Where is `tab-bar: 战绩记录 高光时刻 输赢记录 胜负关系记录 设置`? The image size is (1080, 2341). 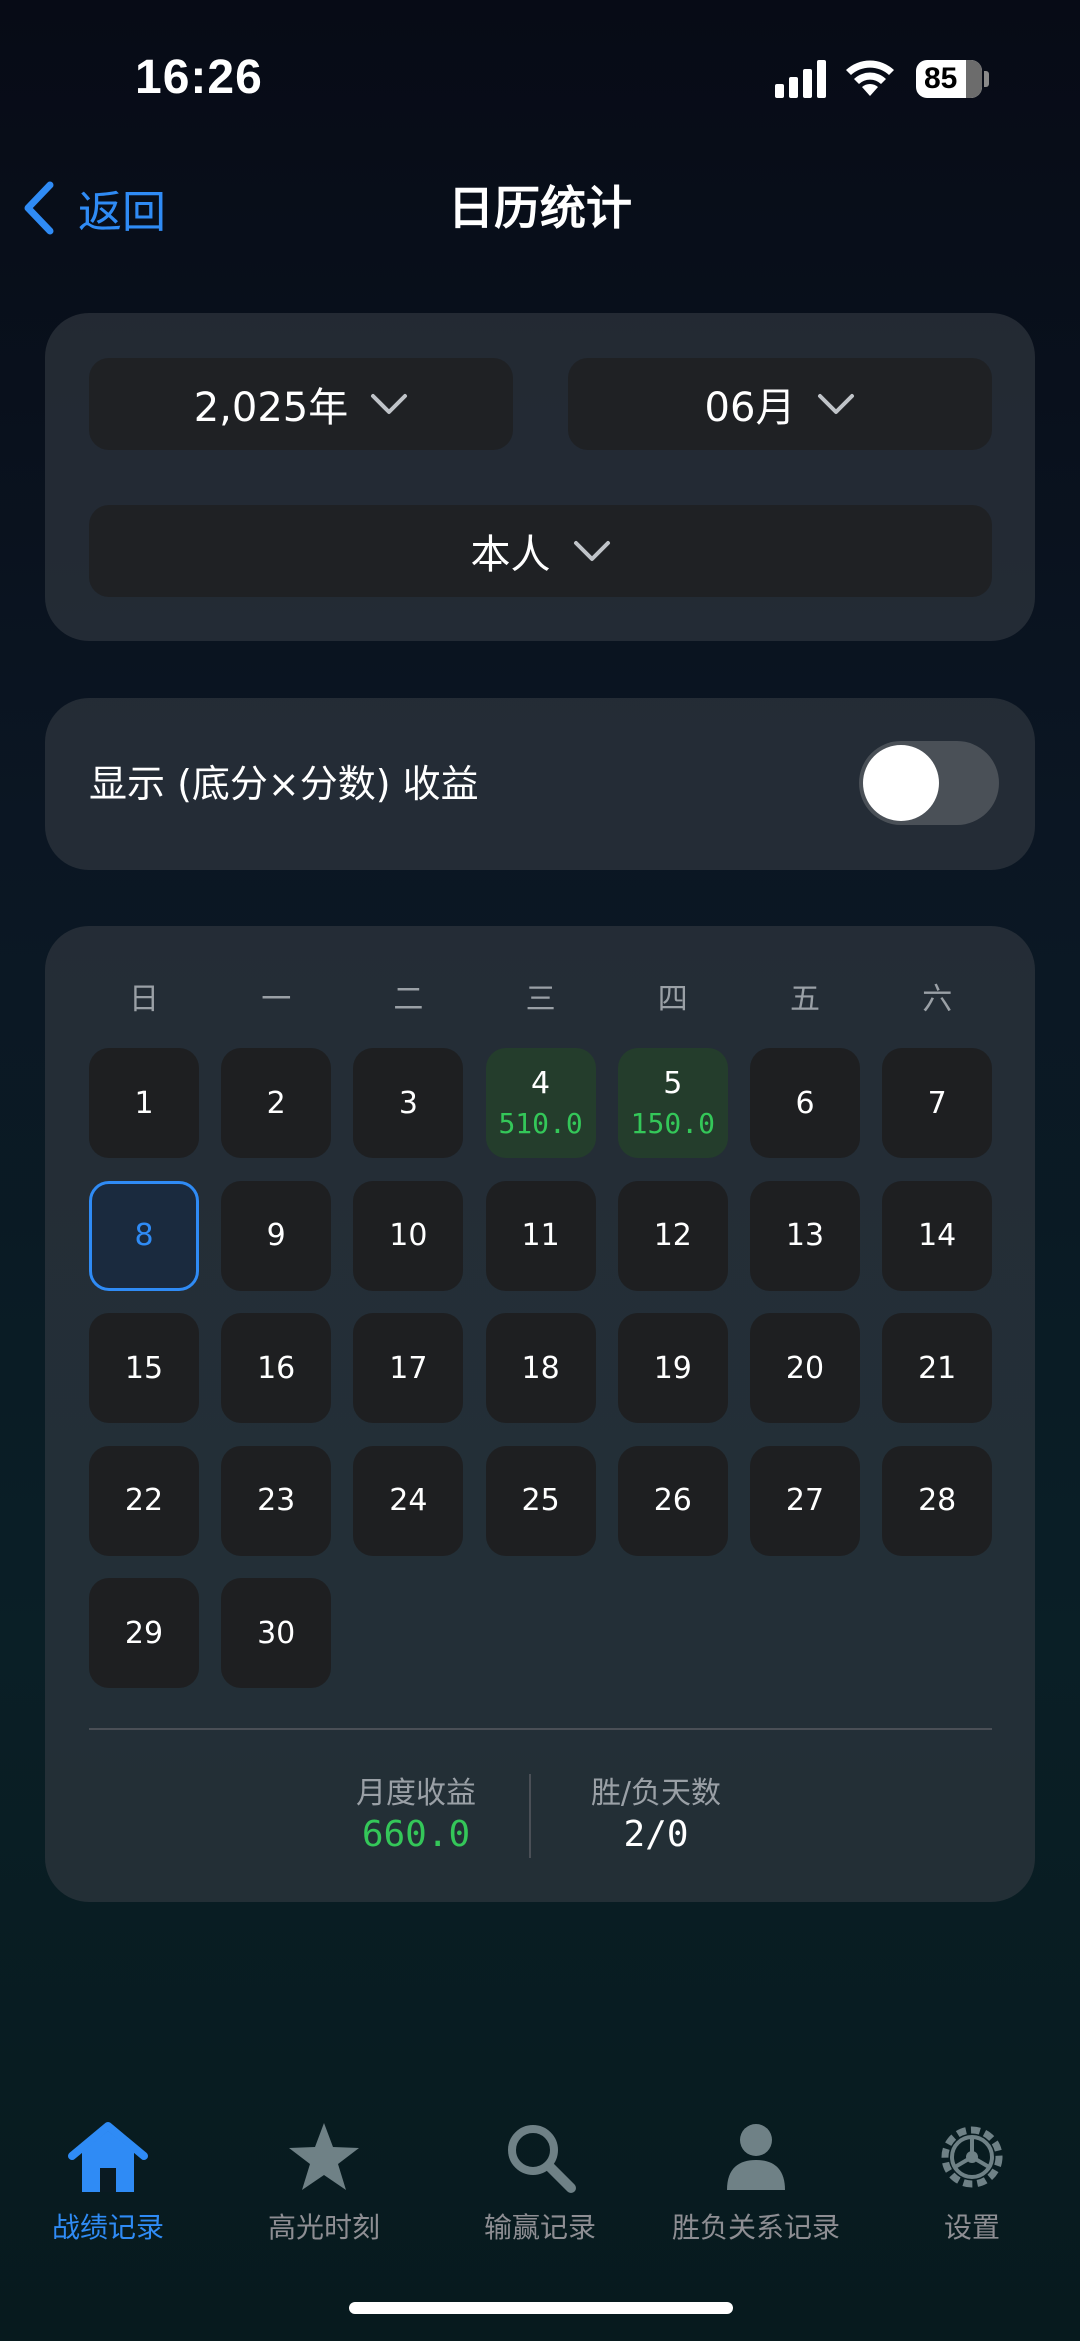 tab-bar: 战绩记录 高光时刻 输赢记录 胜负关系记录 设置 is located at coordinates (540, 2190).